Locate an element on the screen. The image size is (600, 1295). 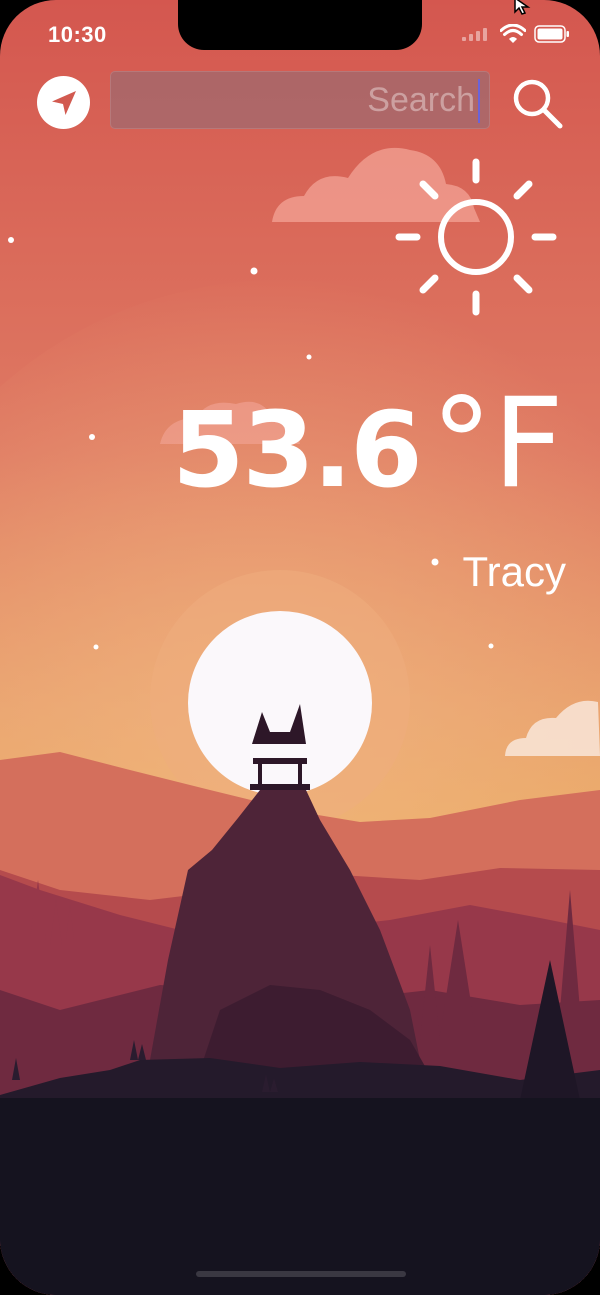
wifi-icon is located at coordinates (513, 33).